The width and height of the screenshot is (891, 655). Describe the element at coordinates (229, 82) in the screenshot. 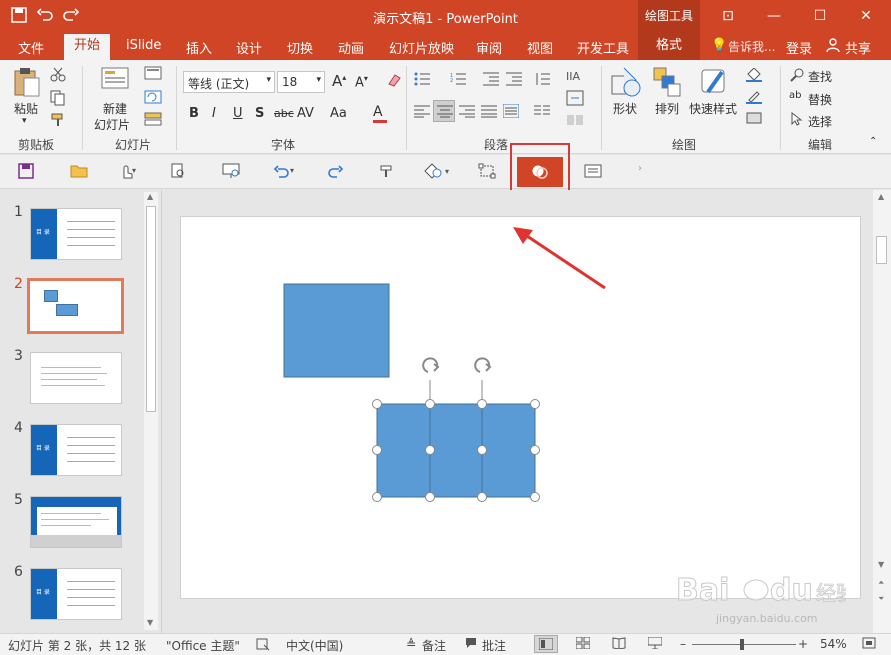

I see `font-name-combo: 等线 (正文) ▾` at that location.